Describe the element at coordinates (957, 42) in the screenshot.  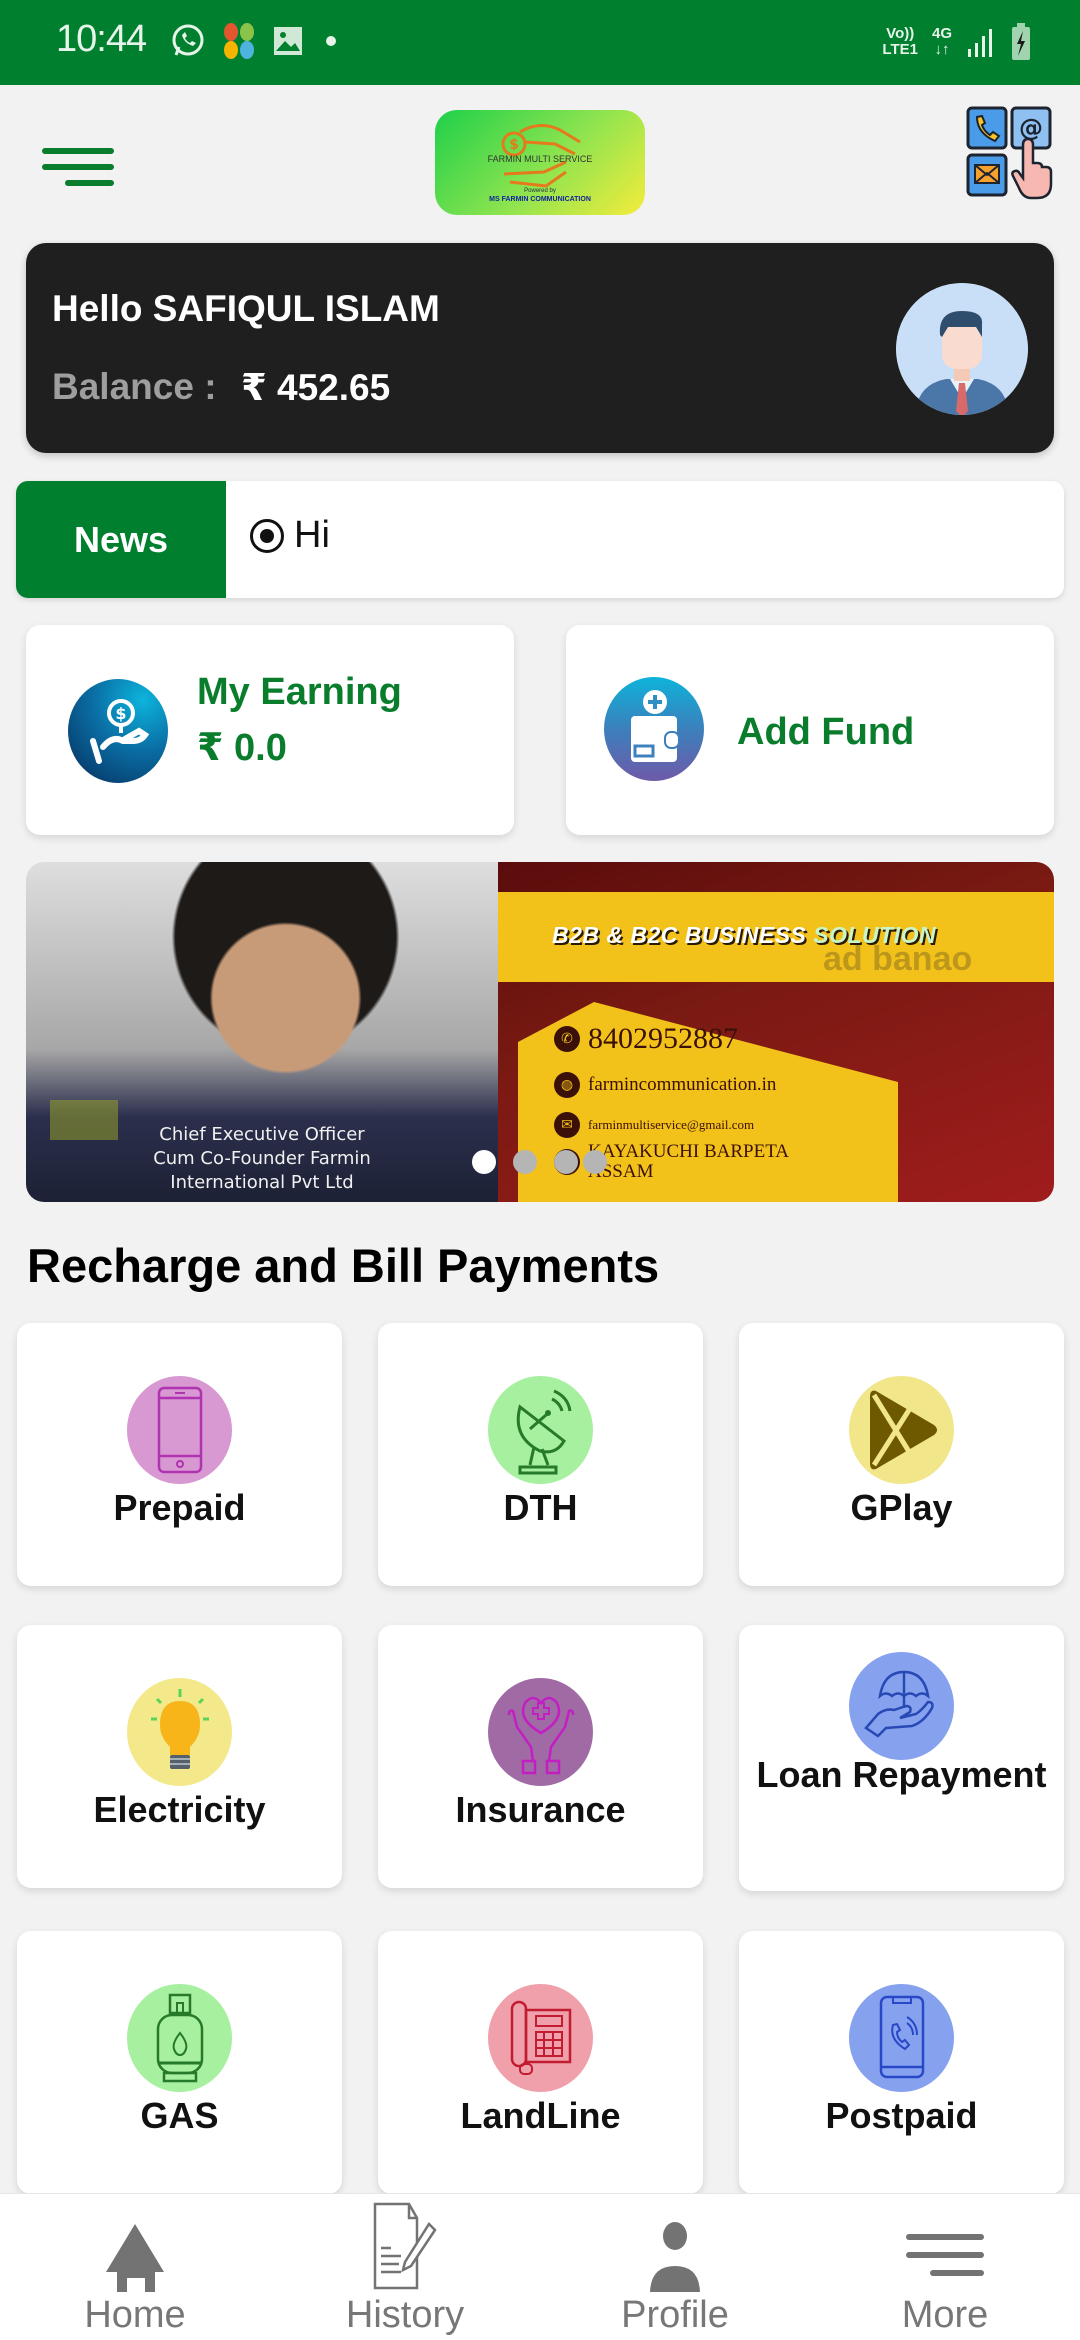
I see `system-icons: Vo)) LTE1 4G ↓↑` at that location.